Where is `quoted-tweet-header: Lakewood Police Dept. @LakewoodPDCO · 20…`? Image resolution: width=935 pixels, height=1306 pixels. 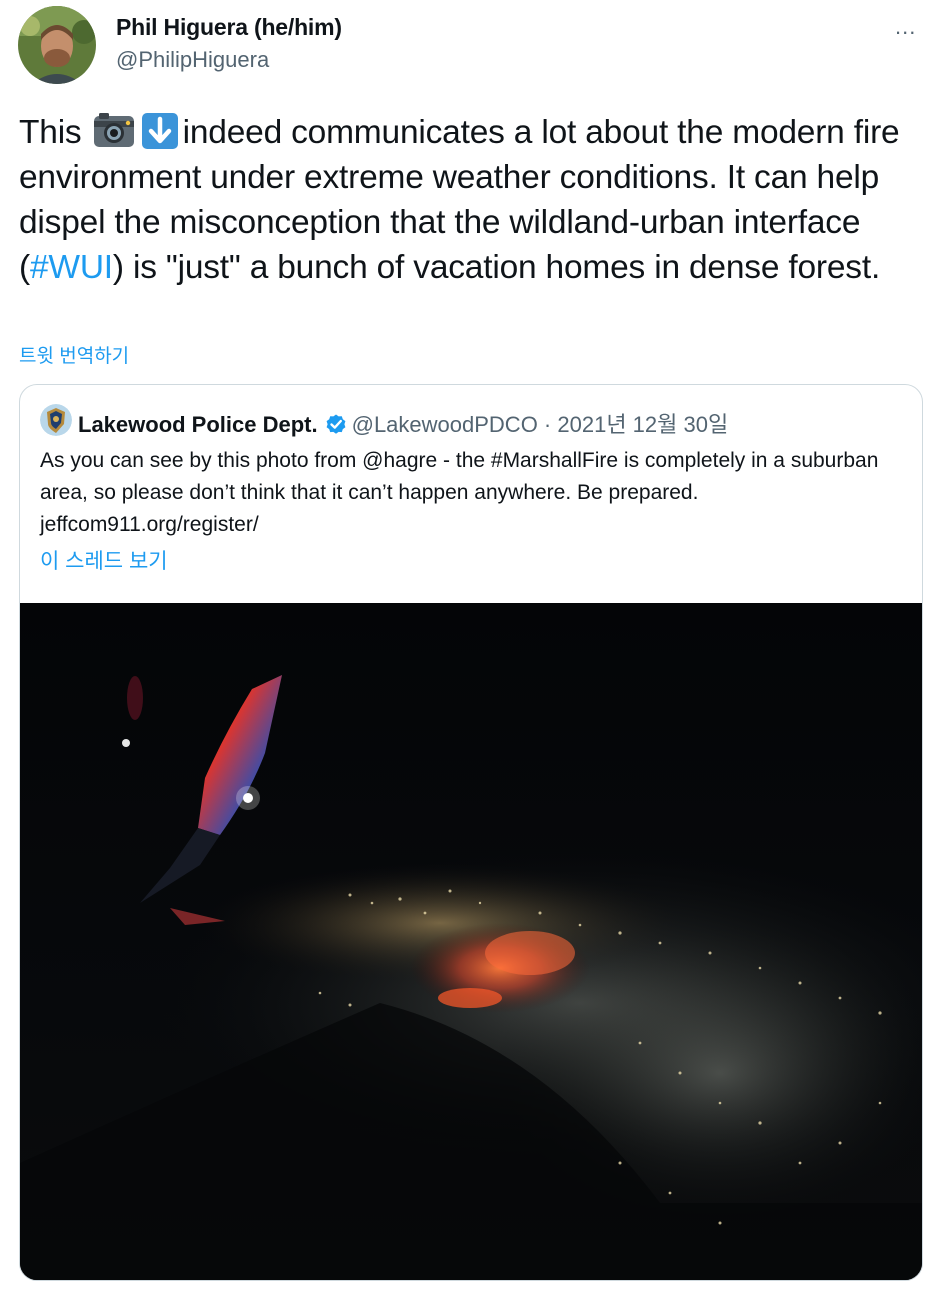 quoted-tweet-header: Lakewood Police Dept. @LakewoodPDCO · 20… is located at coordinates (403, 423).